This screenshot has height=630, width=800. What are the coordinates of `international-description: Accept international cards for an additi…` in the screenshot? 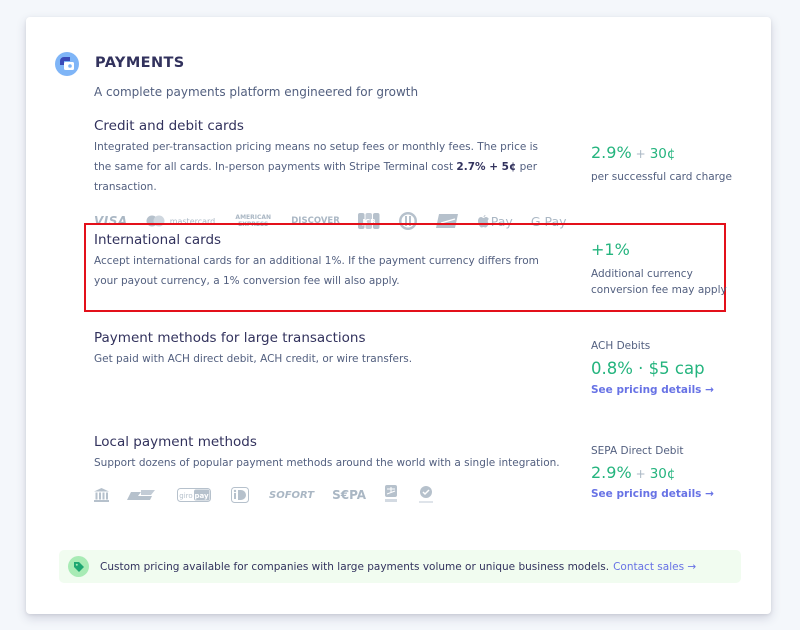 It's located at (316, 271).